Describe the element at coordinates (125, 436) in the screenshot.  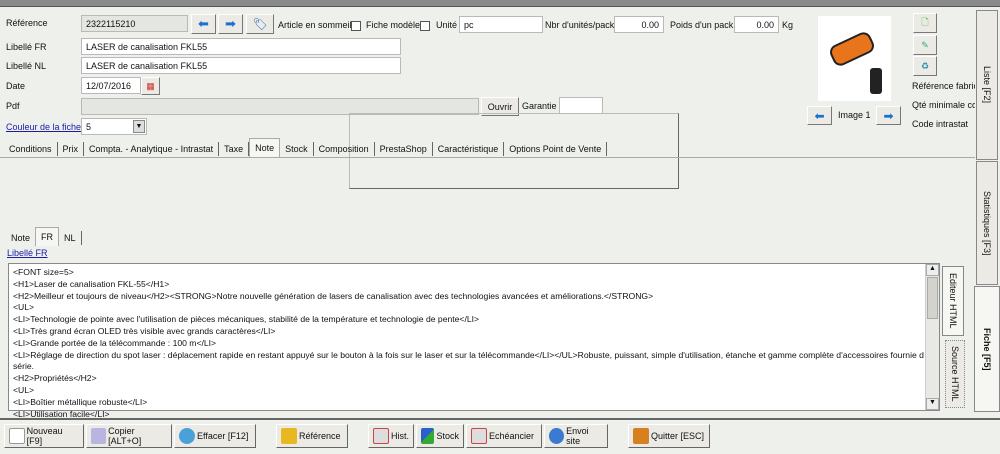
I see `copier-label: Copier [ALT+O]` at that location.